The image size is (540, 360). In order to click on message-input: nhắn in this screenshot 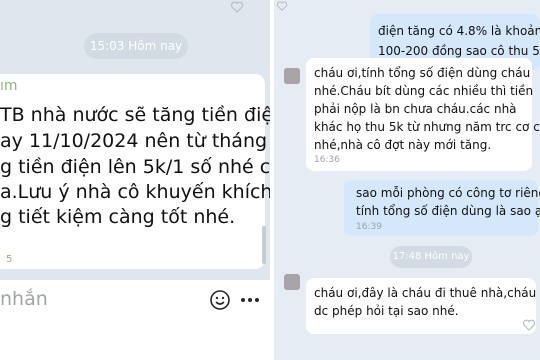, I will do `click(24, 299)`.